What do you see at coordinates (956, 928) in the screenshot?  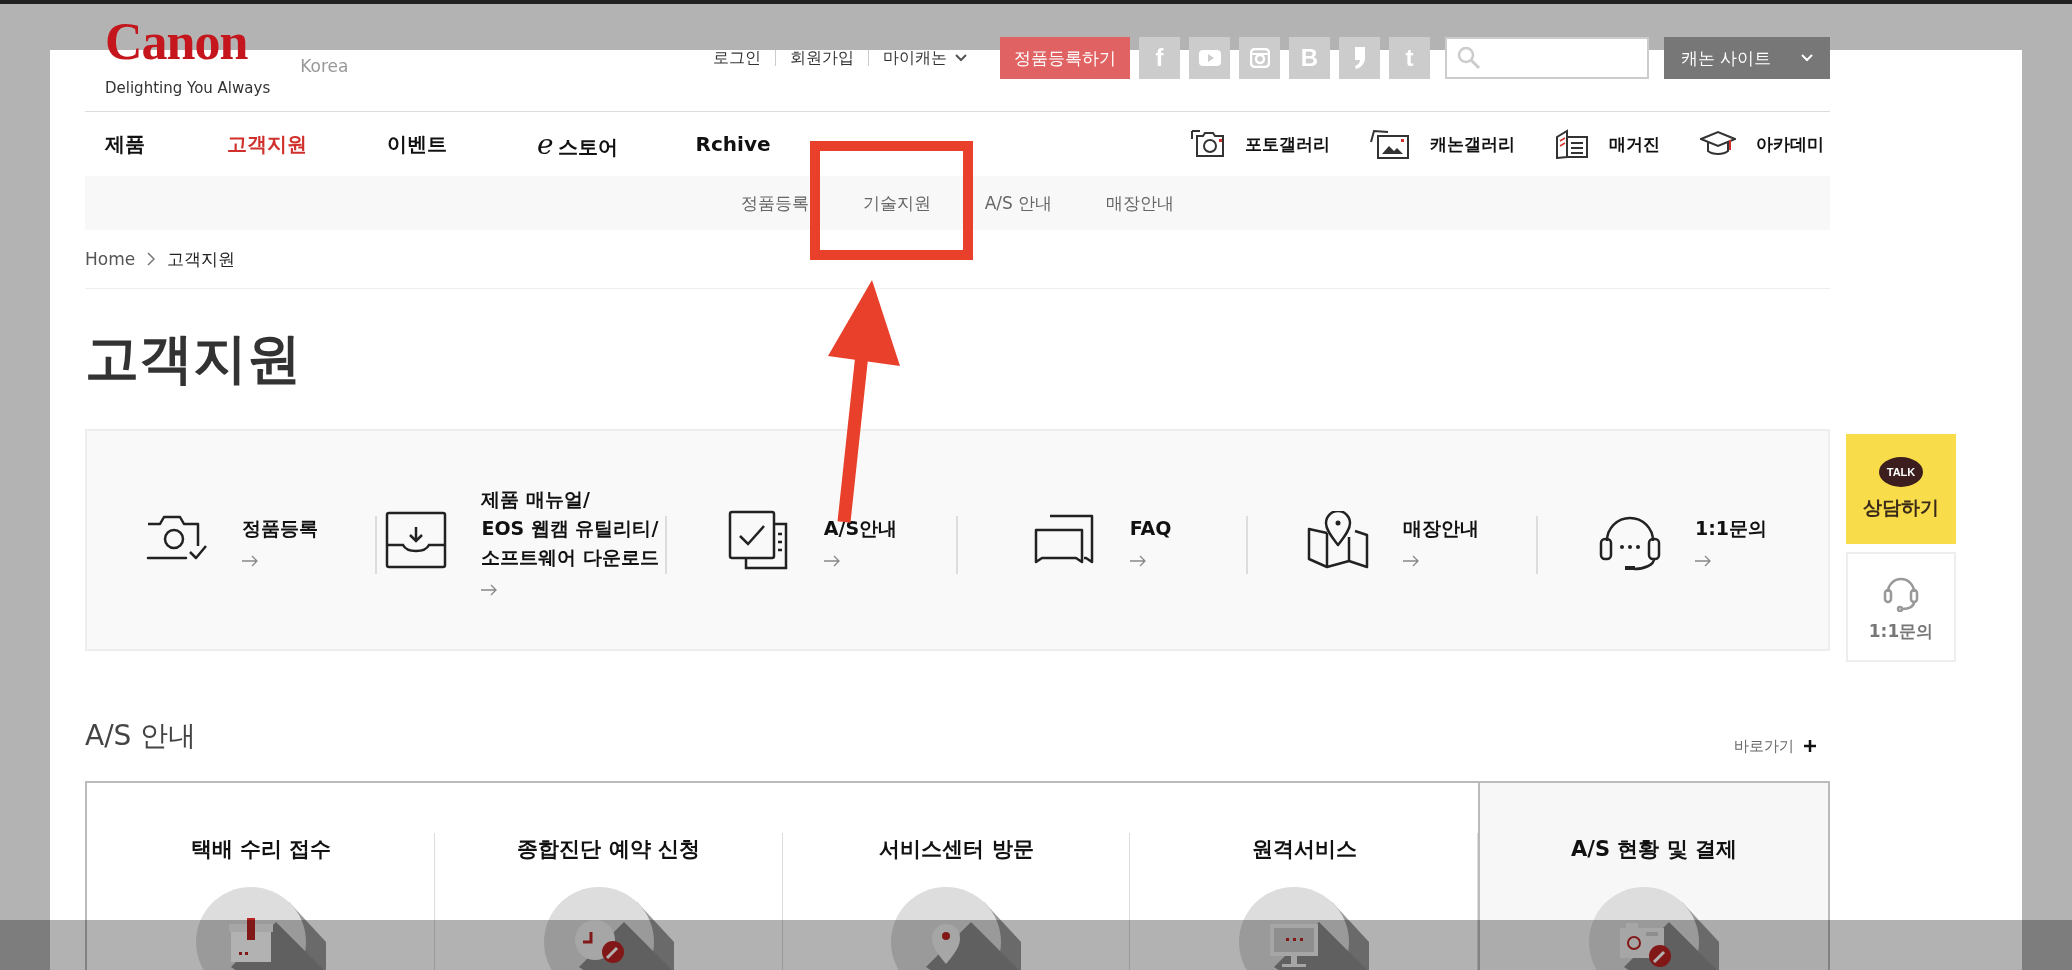 I see `location-pin-icon` at bounding box center [956, 928].